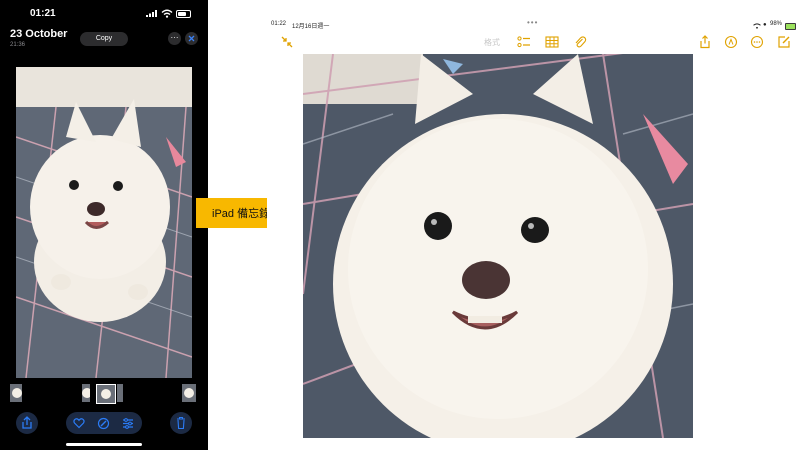 This screenshot has height=450, width=800. I want to click on edit-icon, so click(103, 423).